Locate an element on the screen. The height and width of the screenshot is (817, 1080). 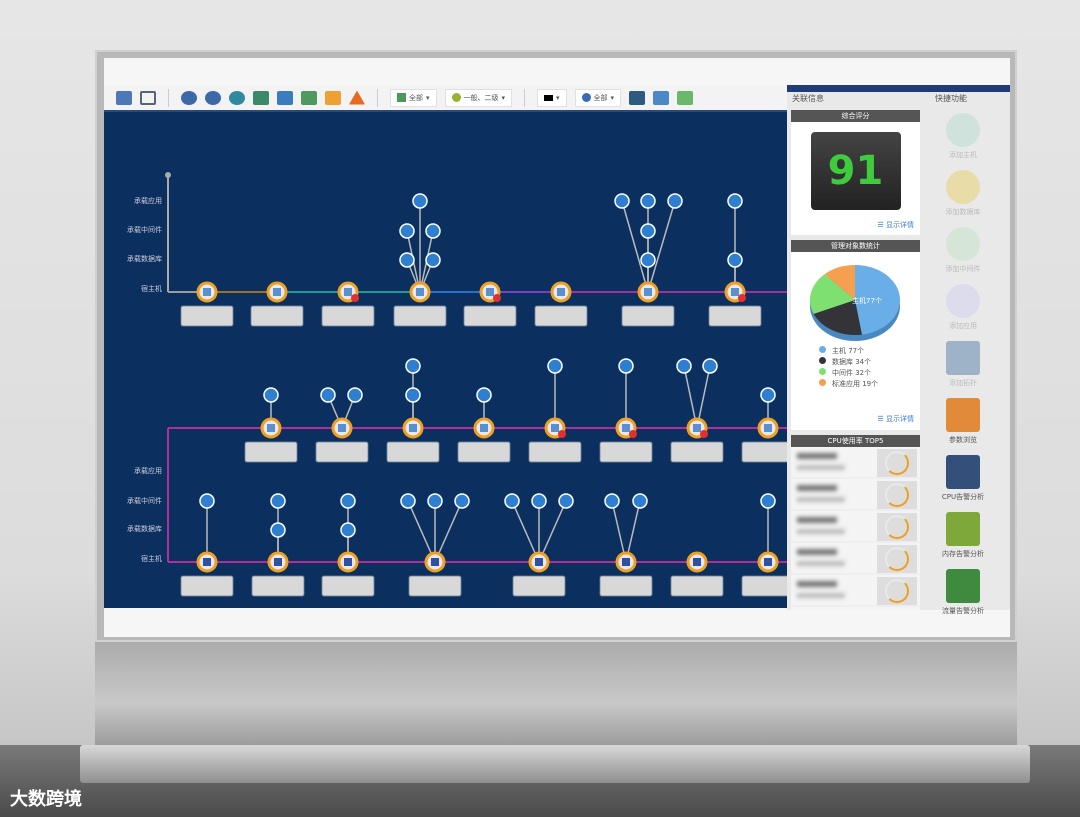
refresh-icon is located at coordinates (309, 97).